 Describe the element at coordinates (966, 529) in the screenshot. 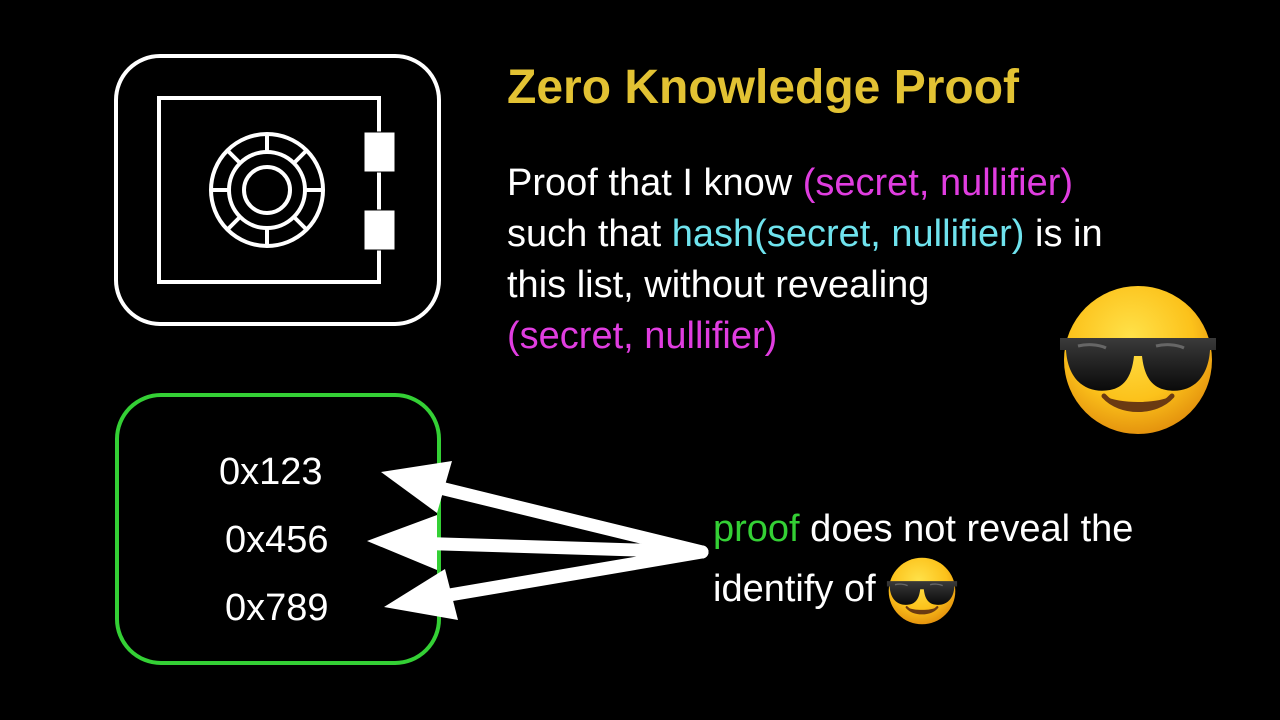

I see `caption-text: does not reveal the` at that location.